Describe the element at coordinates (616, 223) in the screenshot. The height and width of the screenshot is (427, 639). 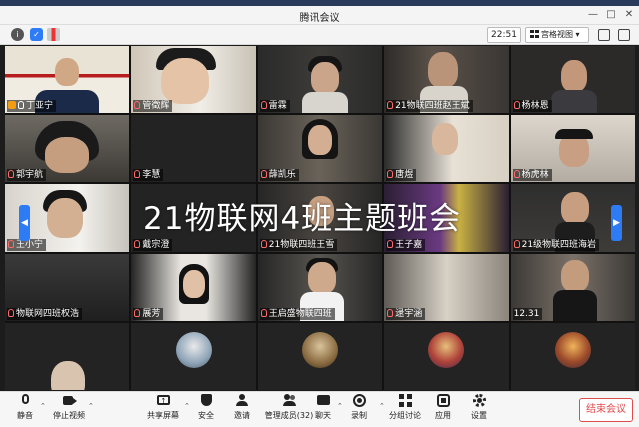
I see `next-page-button: ▶` at that location.